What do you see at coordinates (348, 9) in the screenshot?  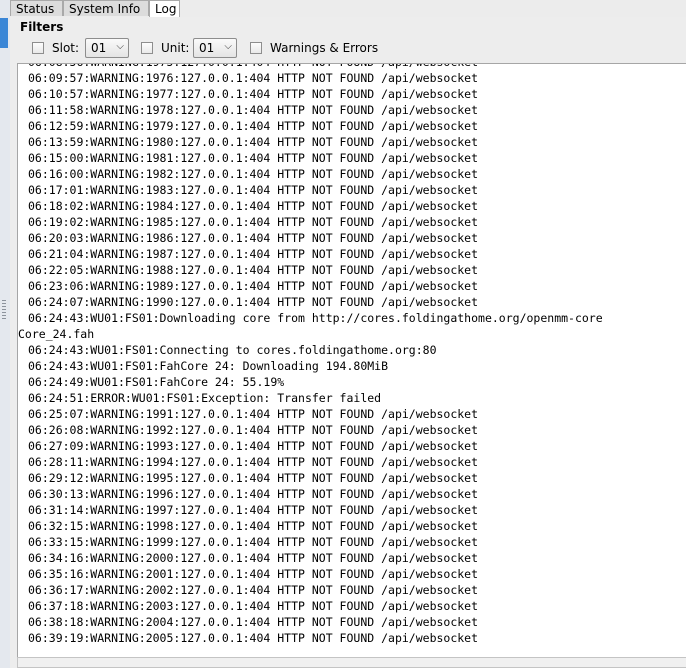 I see `tab-bar: Status System Info Log` at bounding box center [348, 9].